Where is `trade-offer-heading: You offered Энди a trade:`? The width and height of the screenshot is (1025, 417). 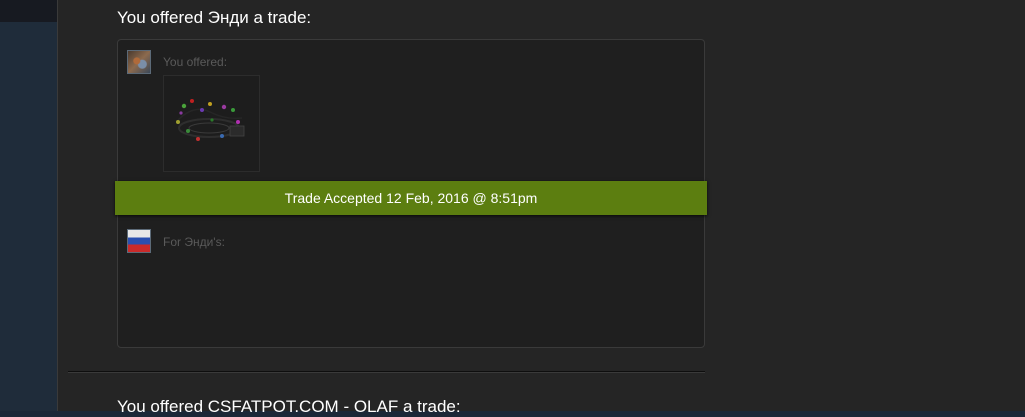 trade-offer-heading: You offered Энди a trade: is located at coordinates (214, 17).